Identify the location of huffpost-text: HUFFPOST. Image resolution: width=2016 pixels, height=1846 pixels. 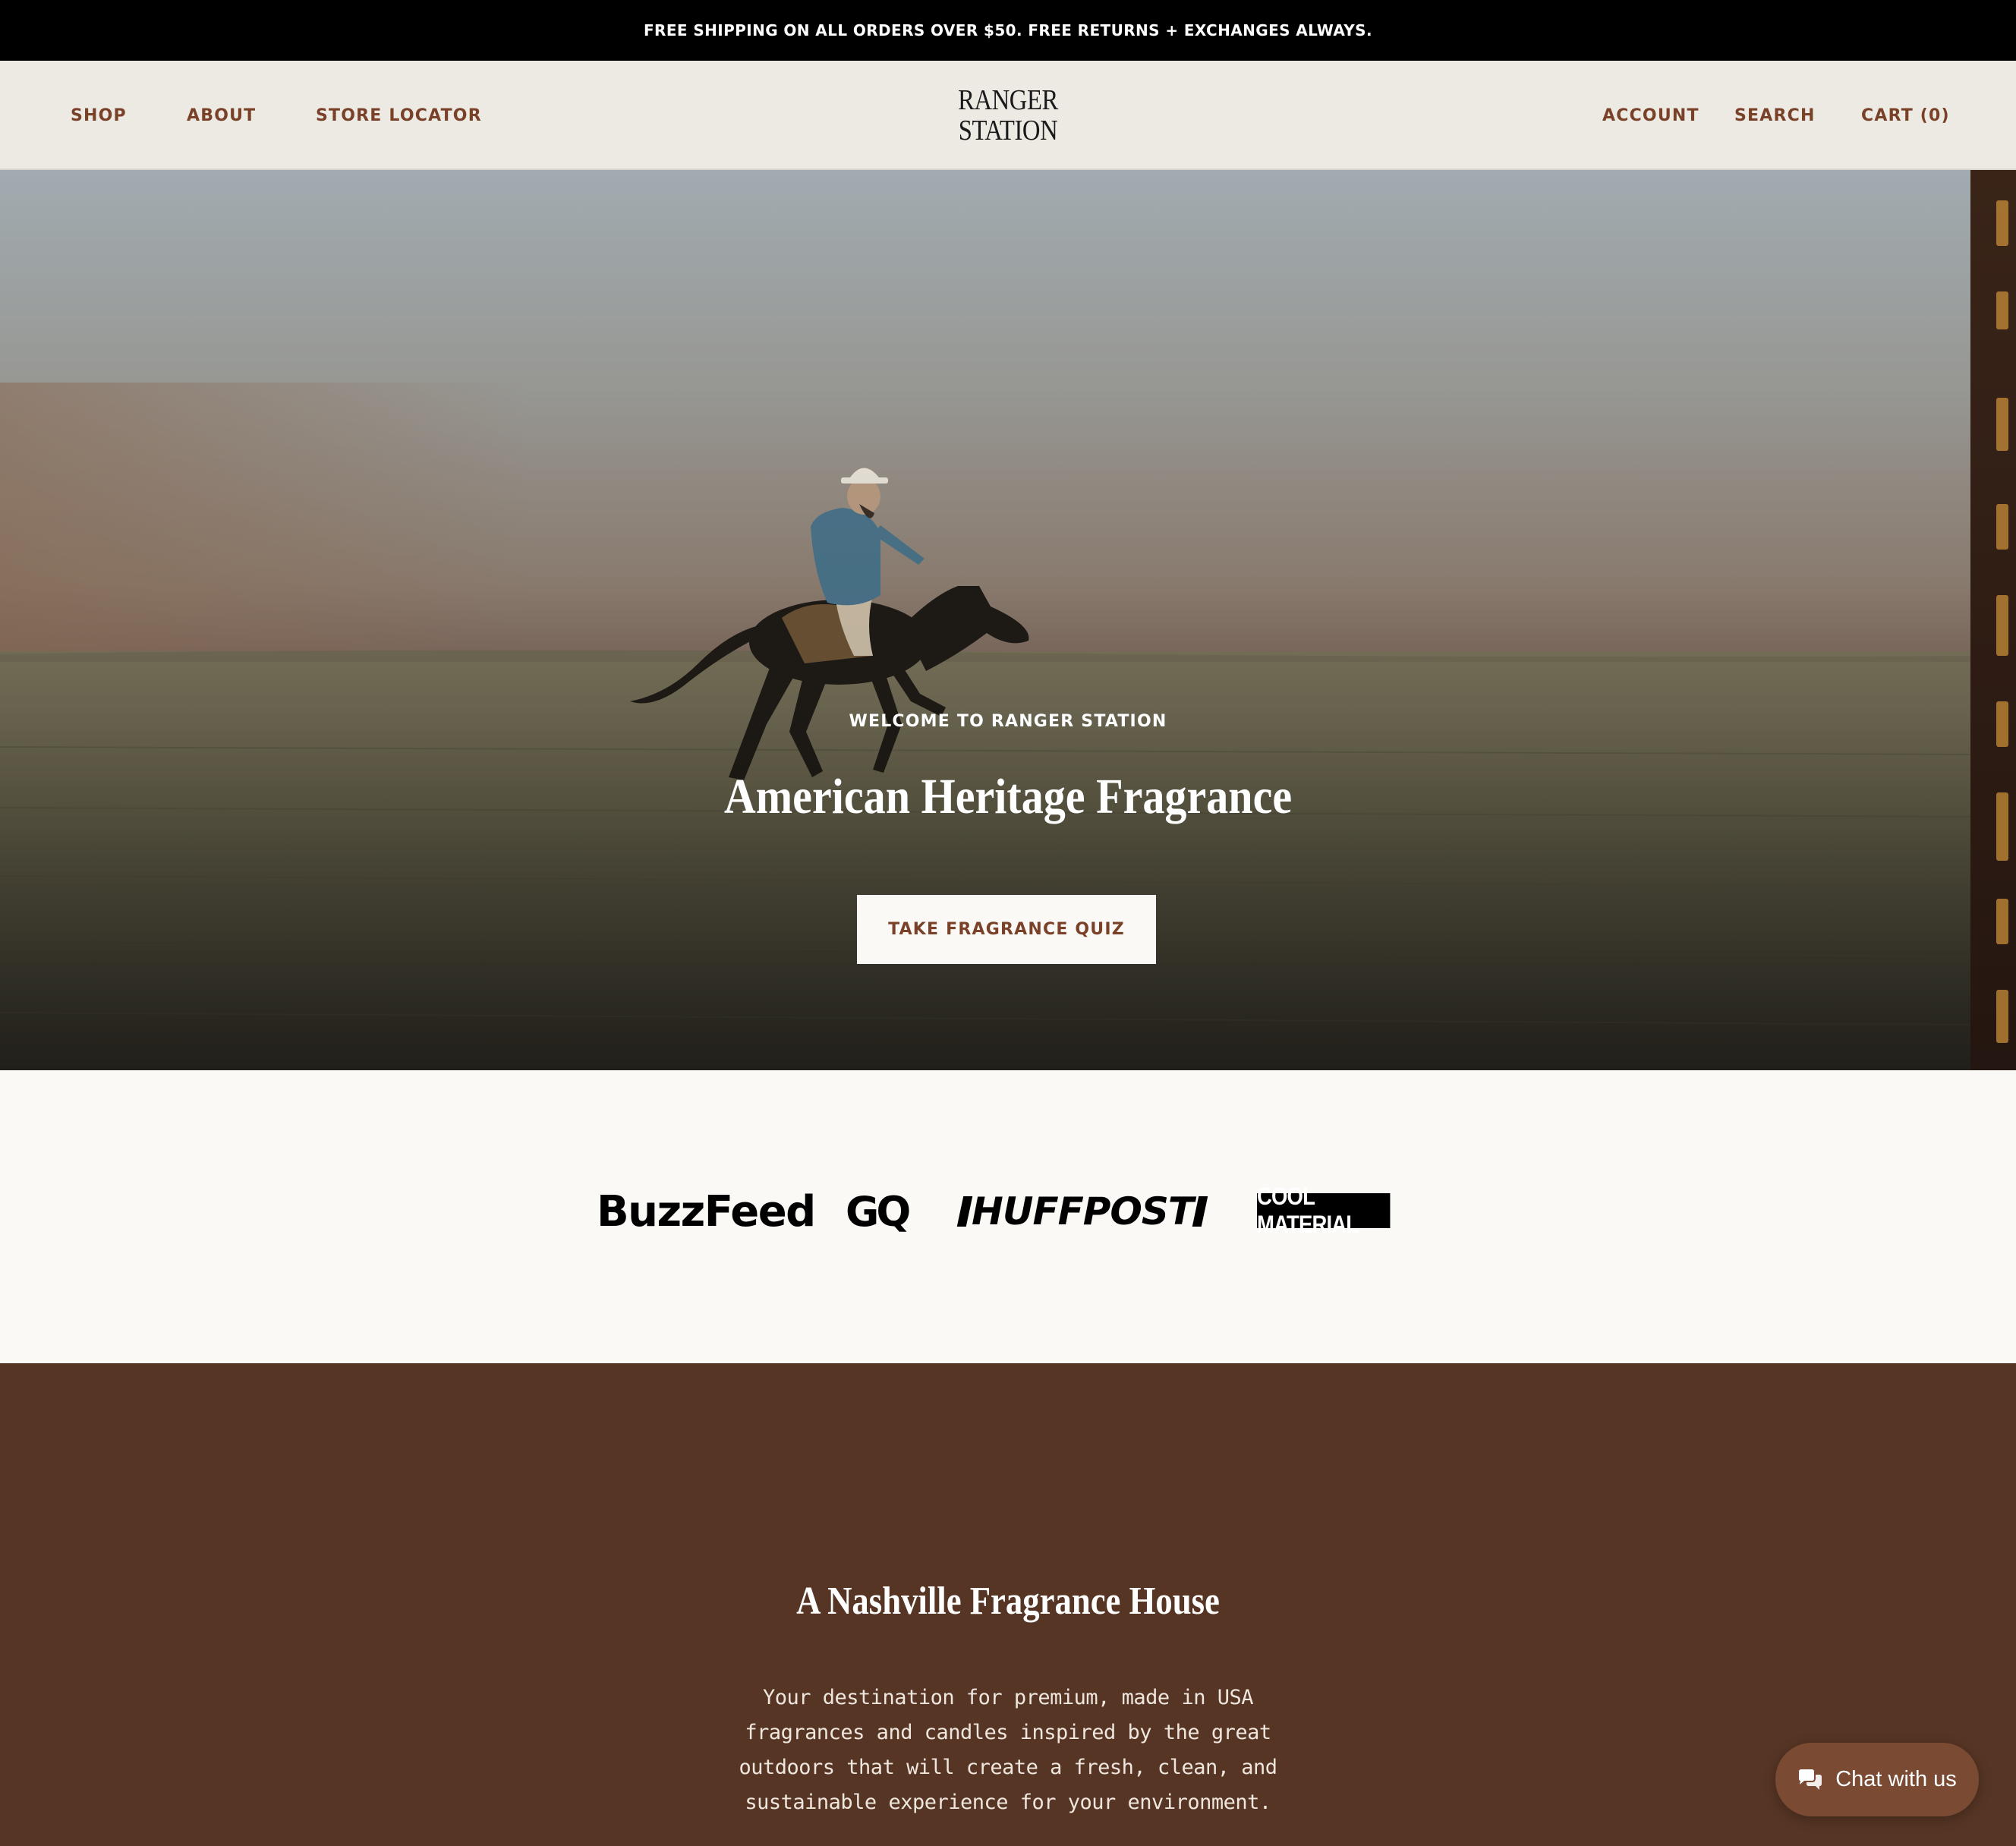
(1083, 1211).